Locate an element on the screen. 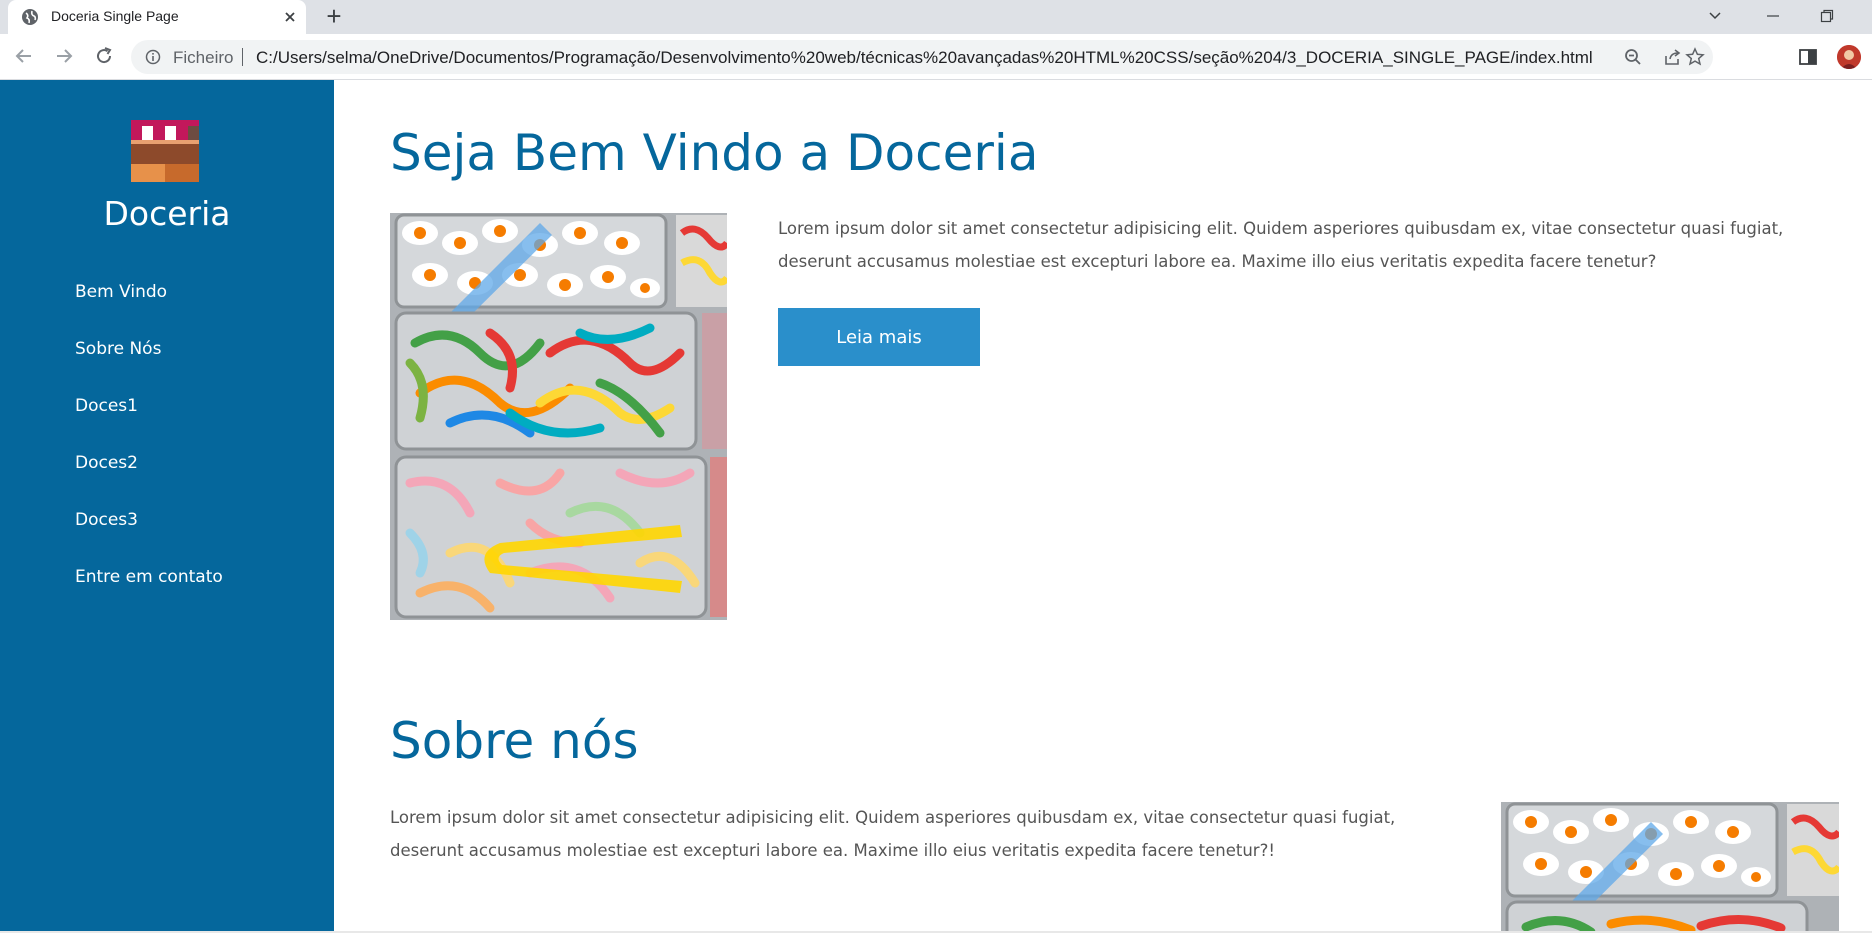  reload-icon is located at coordinates (104, 56).